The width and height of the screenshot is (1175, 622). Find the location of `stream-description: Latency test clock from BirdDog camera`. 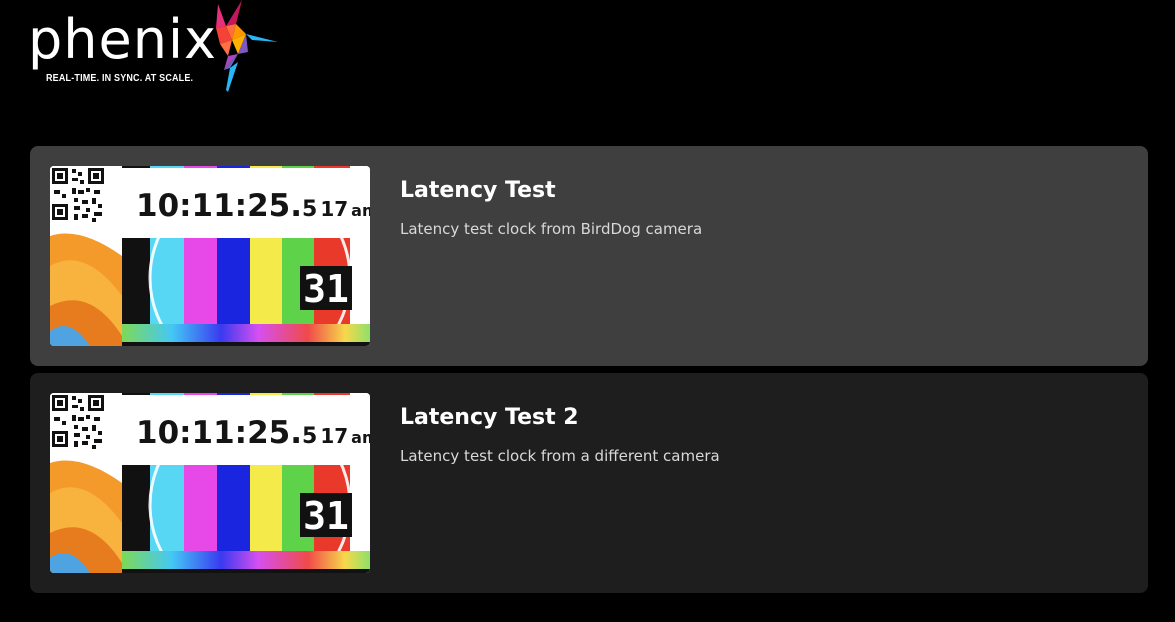

stream-description: Latency test clock from BirdDog camera is located at coordinates (551, 229).